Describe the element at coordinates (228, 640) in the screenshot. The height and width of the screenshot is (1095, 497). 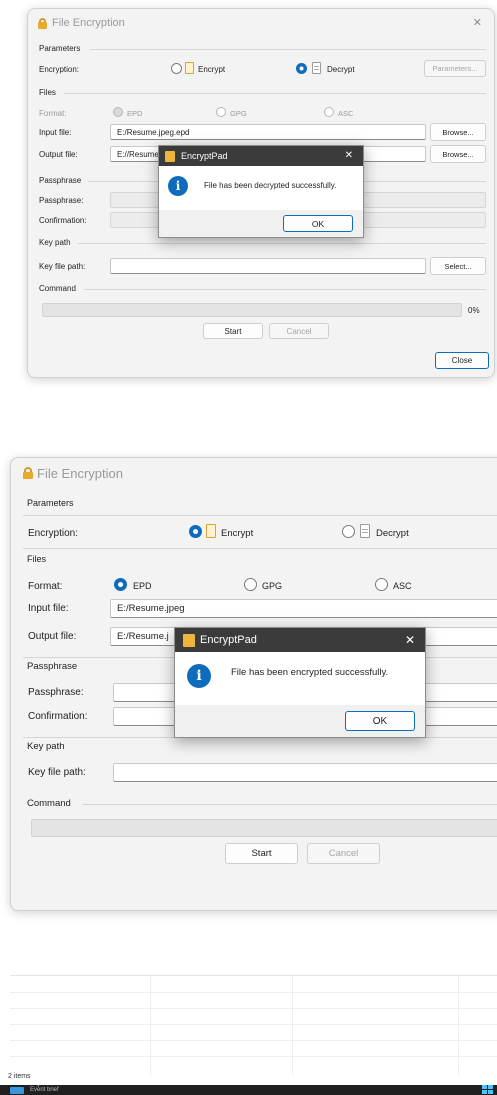
I see `dialog-title: EncryptPad` at that location.